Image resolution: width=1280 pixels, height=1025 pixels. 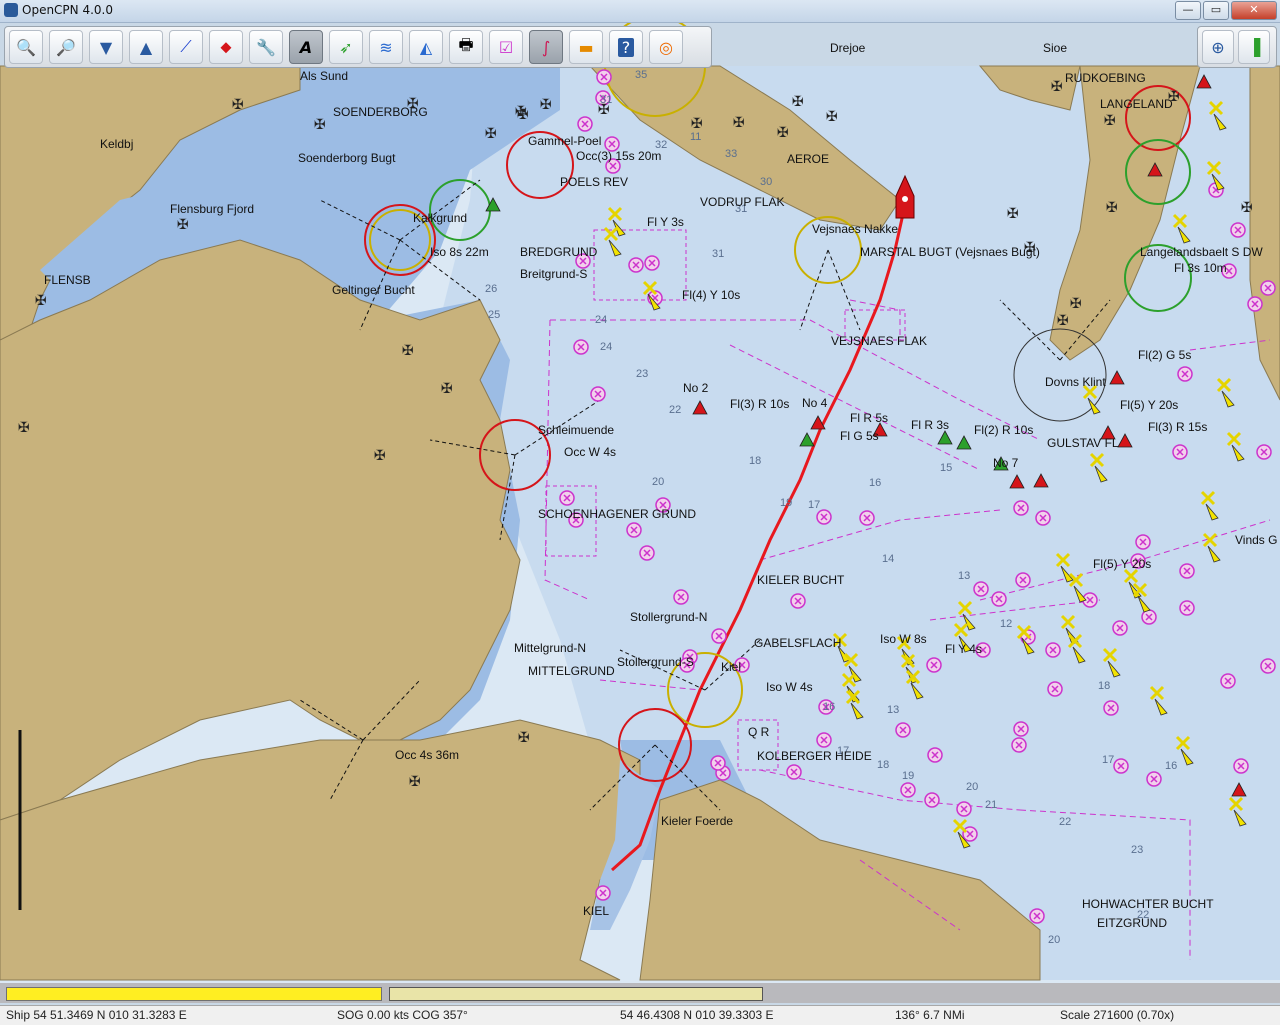 What do you see at coordinates (1216, 10) in the screenshot?
I see `maximize-button: ▭` at bounding box center [1216, 10].